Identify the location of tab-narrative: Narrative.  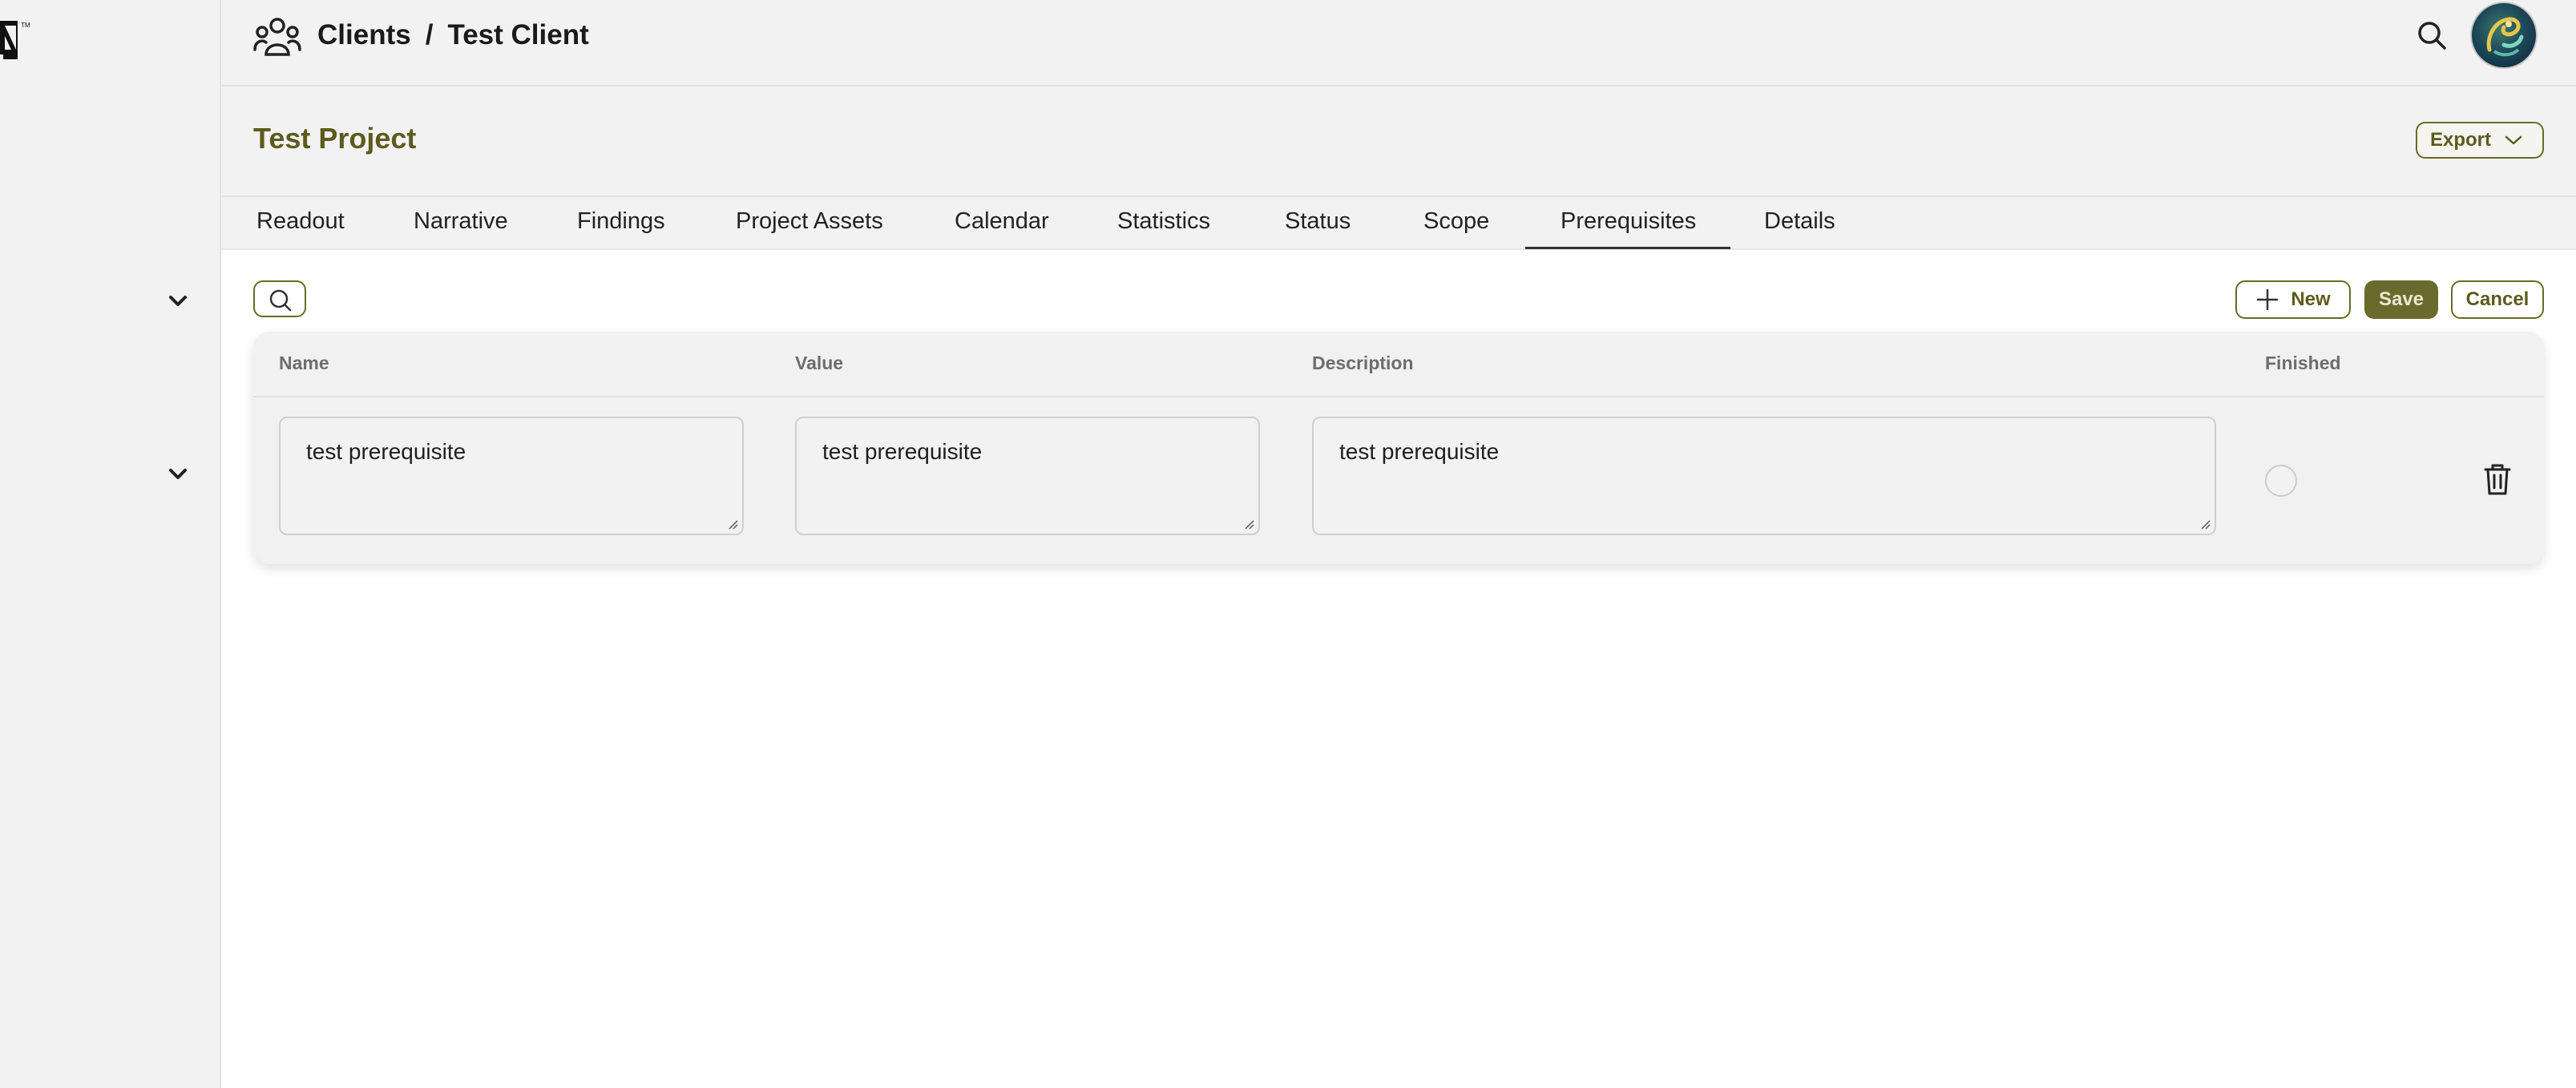
(461, 222).